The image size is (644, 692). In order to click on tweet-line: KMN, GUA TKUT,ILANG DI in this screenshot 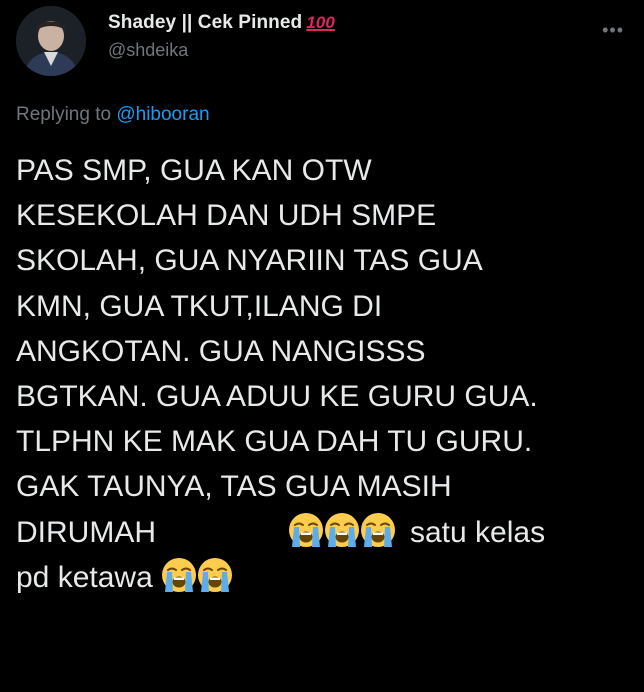, I will do `click(199, 306)`.